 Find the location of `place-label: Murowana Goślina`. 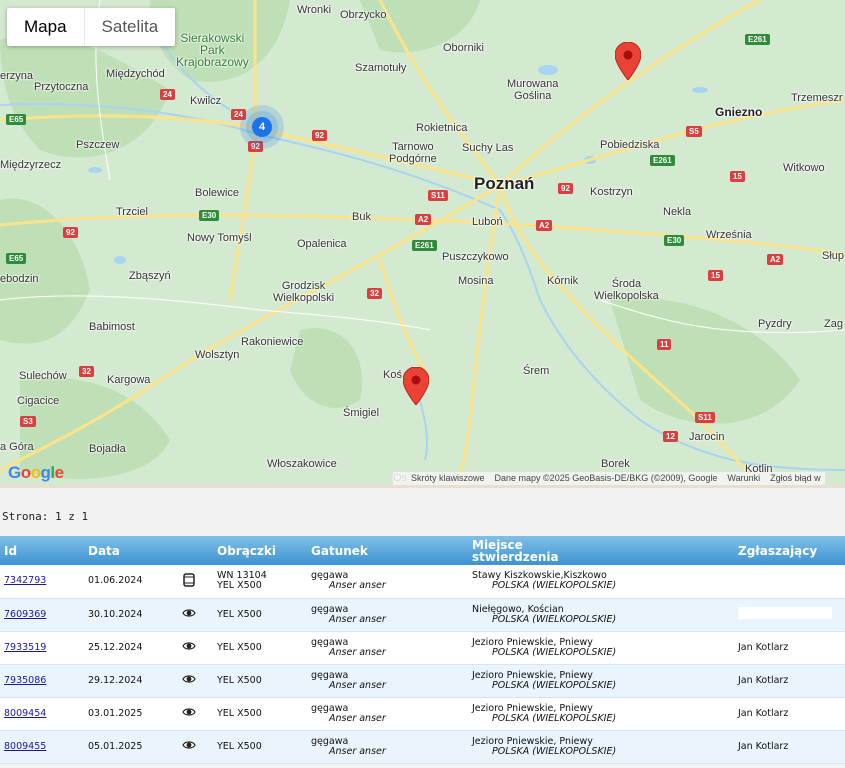

place-label: Murowana Goślina is located at coordinates (533, 90).